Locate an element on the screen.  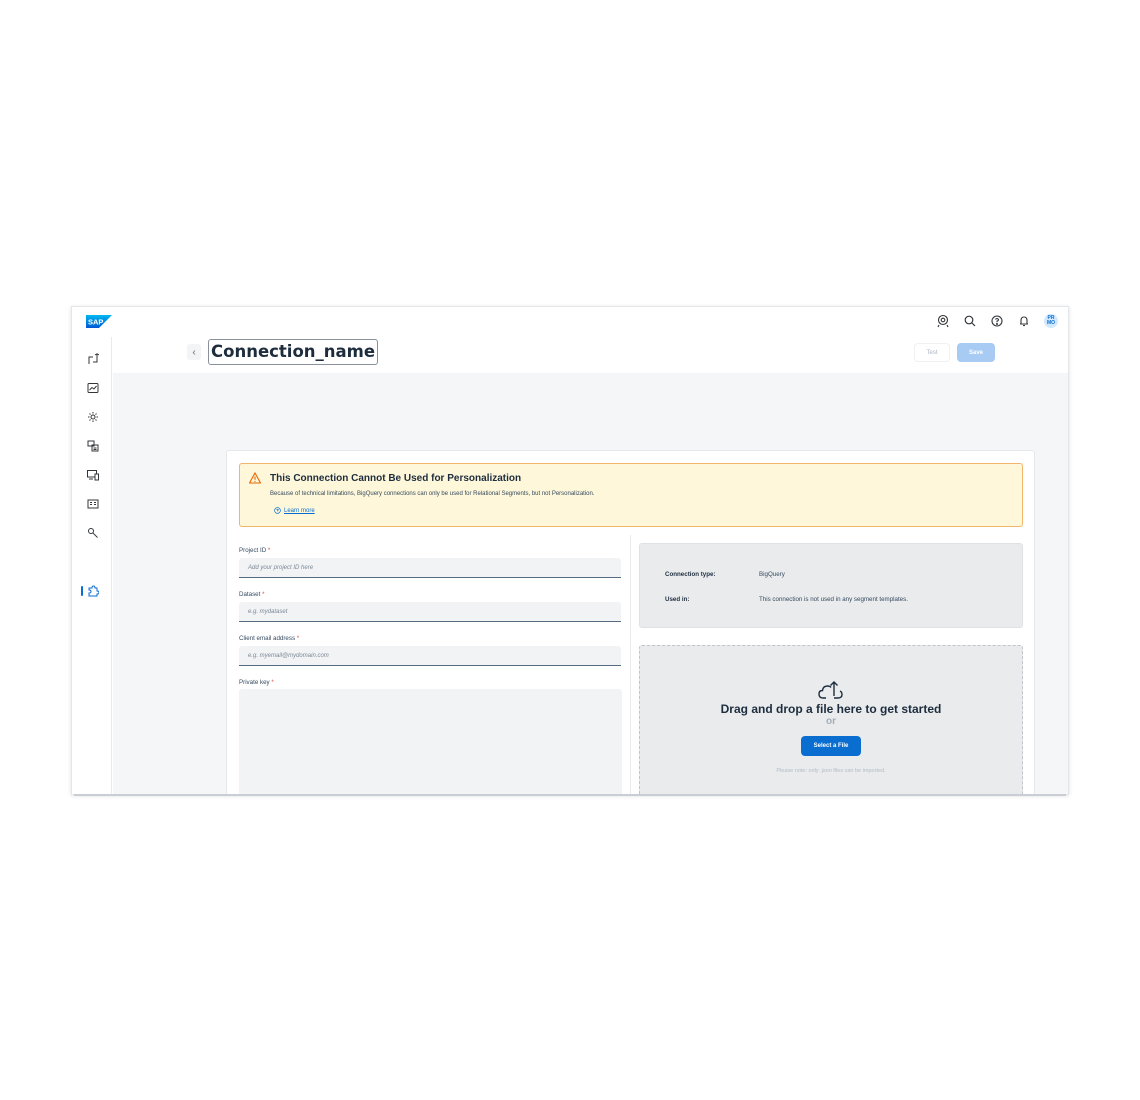
client-email-input: e.g. myemail@mydomain.com is located at coordinates (430, 656).